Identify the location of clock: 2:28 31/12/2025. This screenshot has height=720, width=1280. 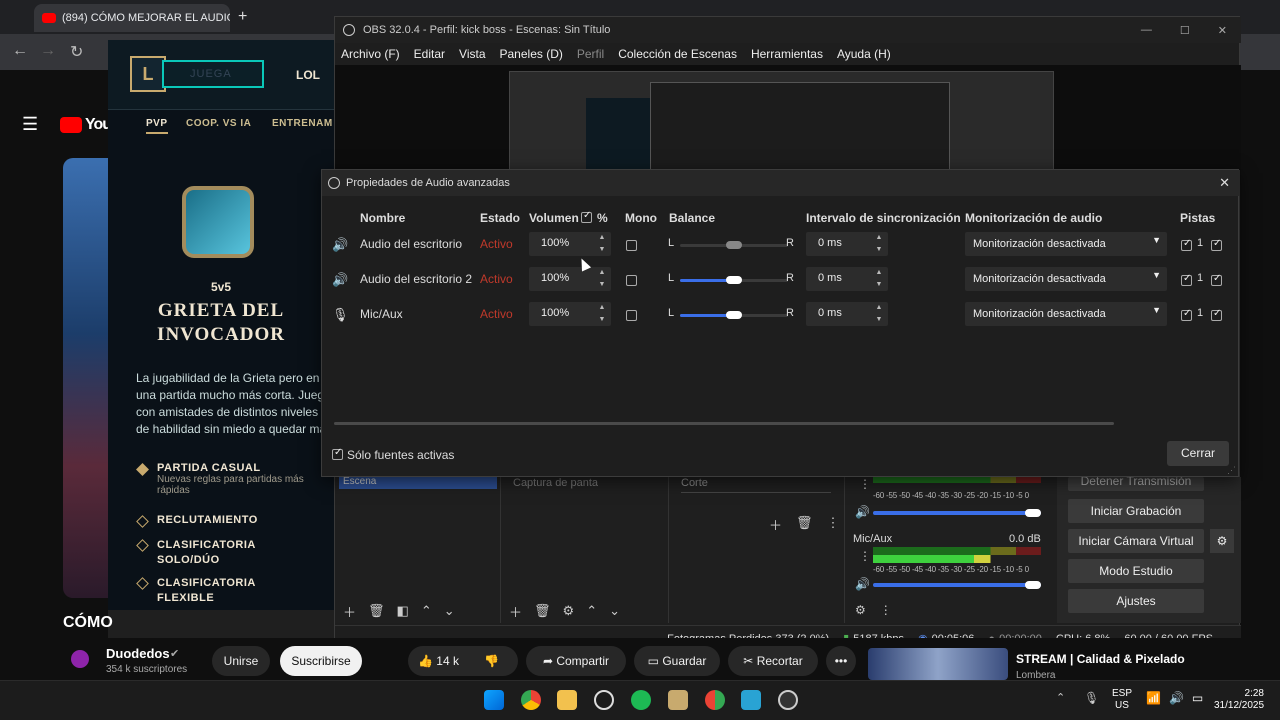
(1239, 700).